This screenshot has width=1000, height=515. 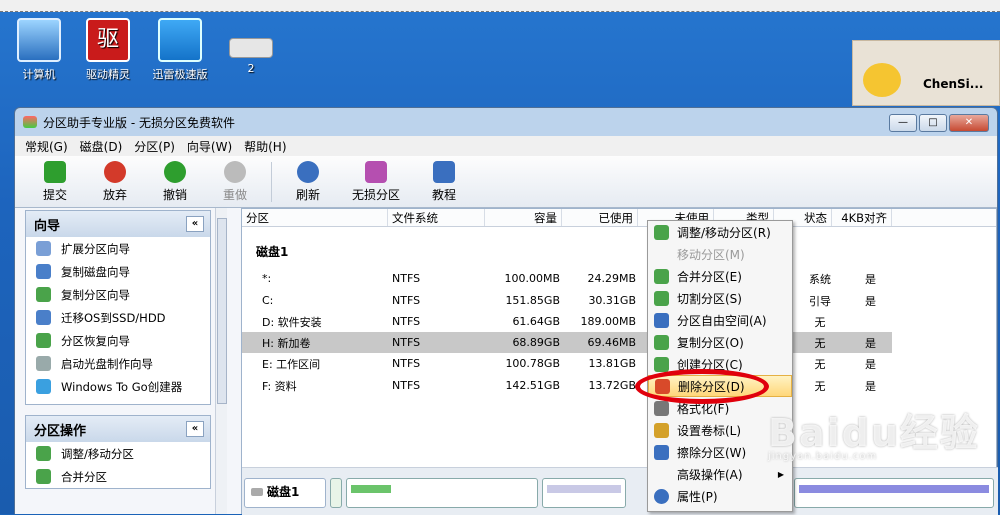 What do you see at coordinates (43, 271) in the screenshot?
I see `copy-disk-icon` at bounding box center [43, 271].